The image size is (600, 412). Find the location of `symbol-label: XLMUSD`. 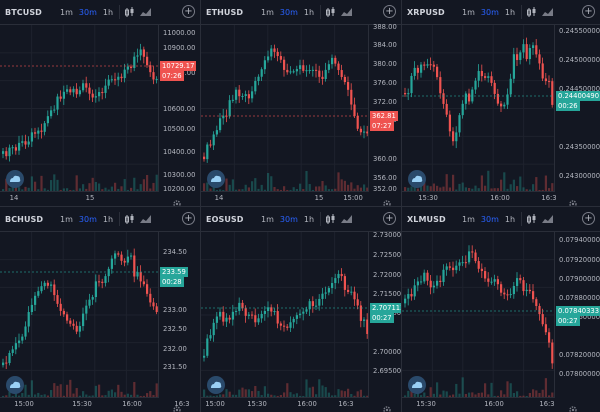

symbol-label: XLMUSD is located at coordinates (433, 219).